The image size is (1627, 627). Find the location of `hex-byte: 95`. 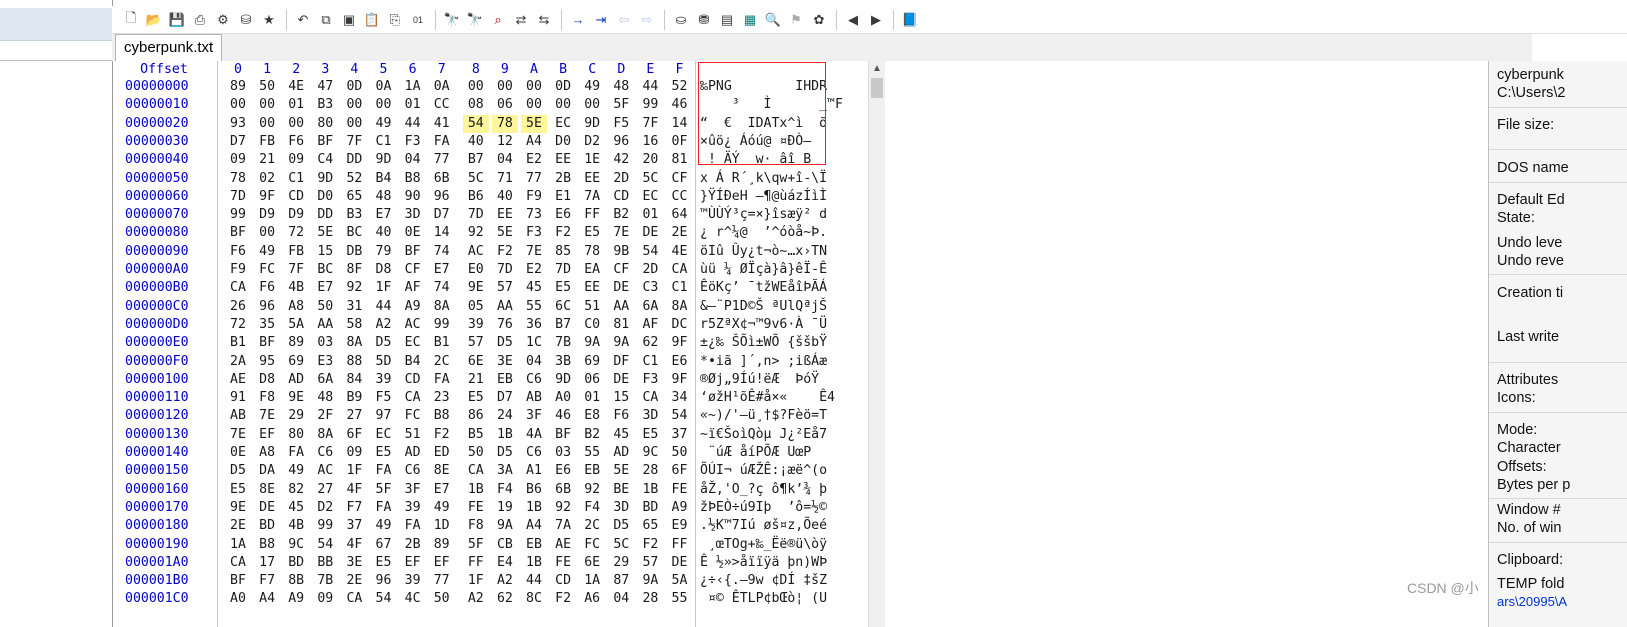

hex-byte: 95 is located at coordinates (267, 362).